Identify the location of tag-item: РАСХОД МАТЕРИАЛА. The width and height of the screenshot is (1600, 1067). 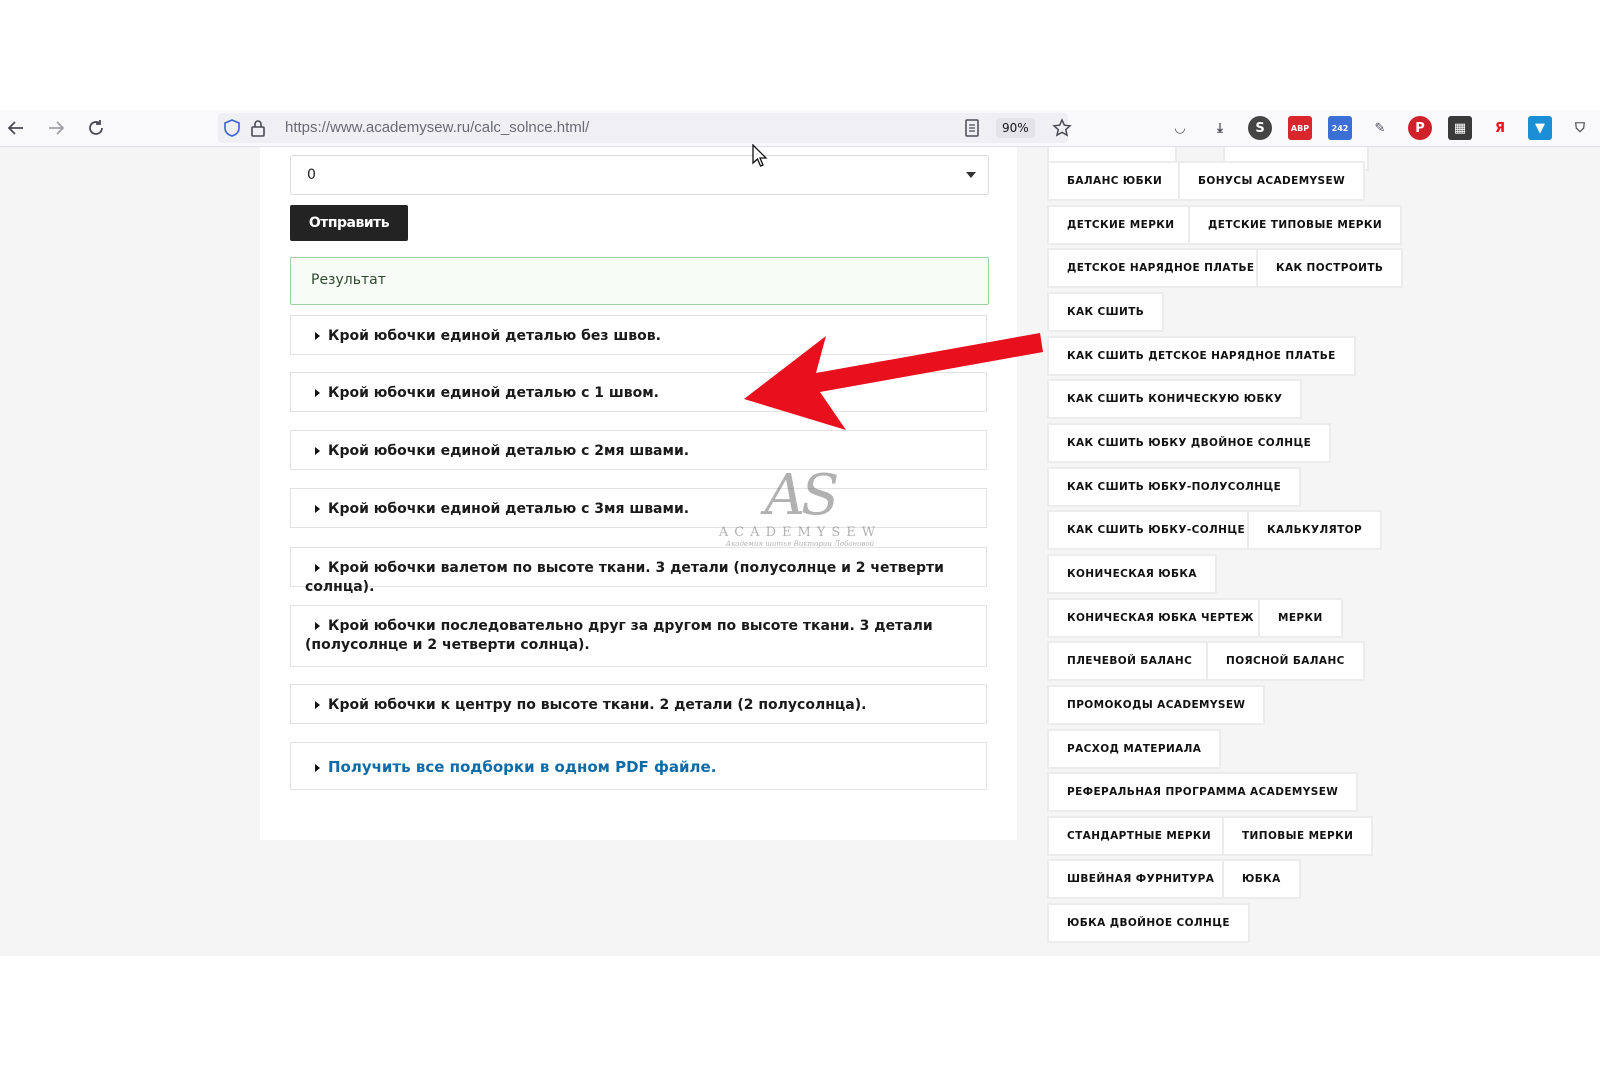
(1134, 749).